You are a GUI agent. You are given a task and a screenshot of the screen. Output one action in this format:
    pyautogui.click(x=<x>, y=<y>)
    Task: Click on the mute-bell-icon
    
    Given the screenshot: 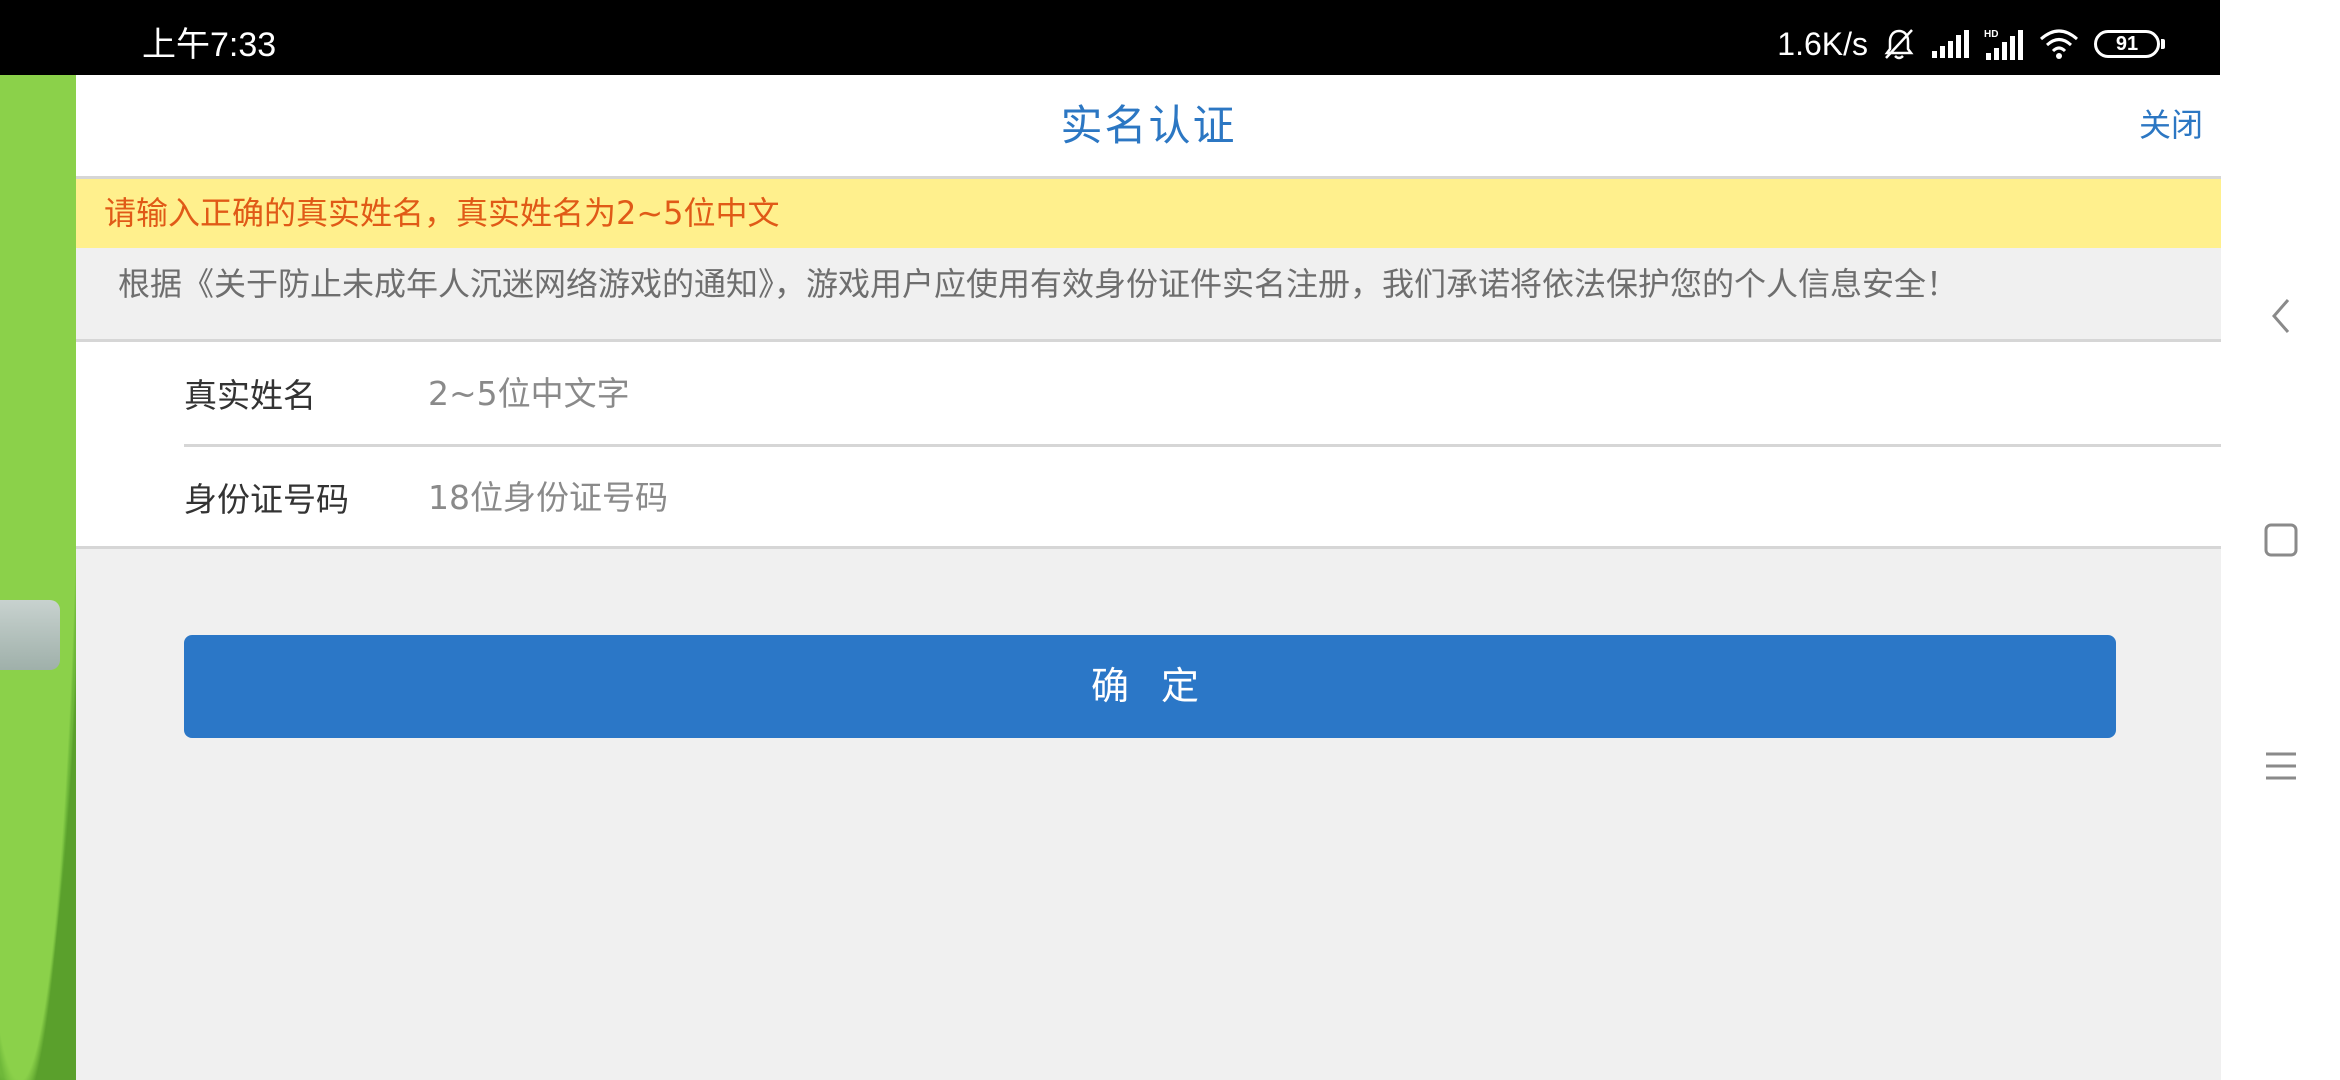 What is the action you would take?
    pyautogui.click(x=1899, y=44)
    